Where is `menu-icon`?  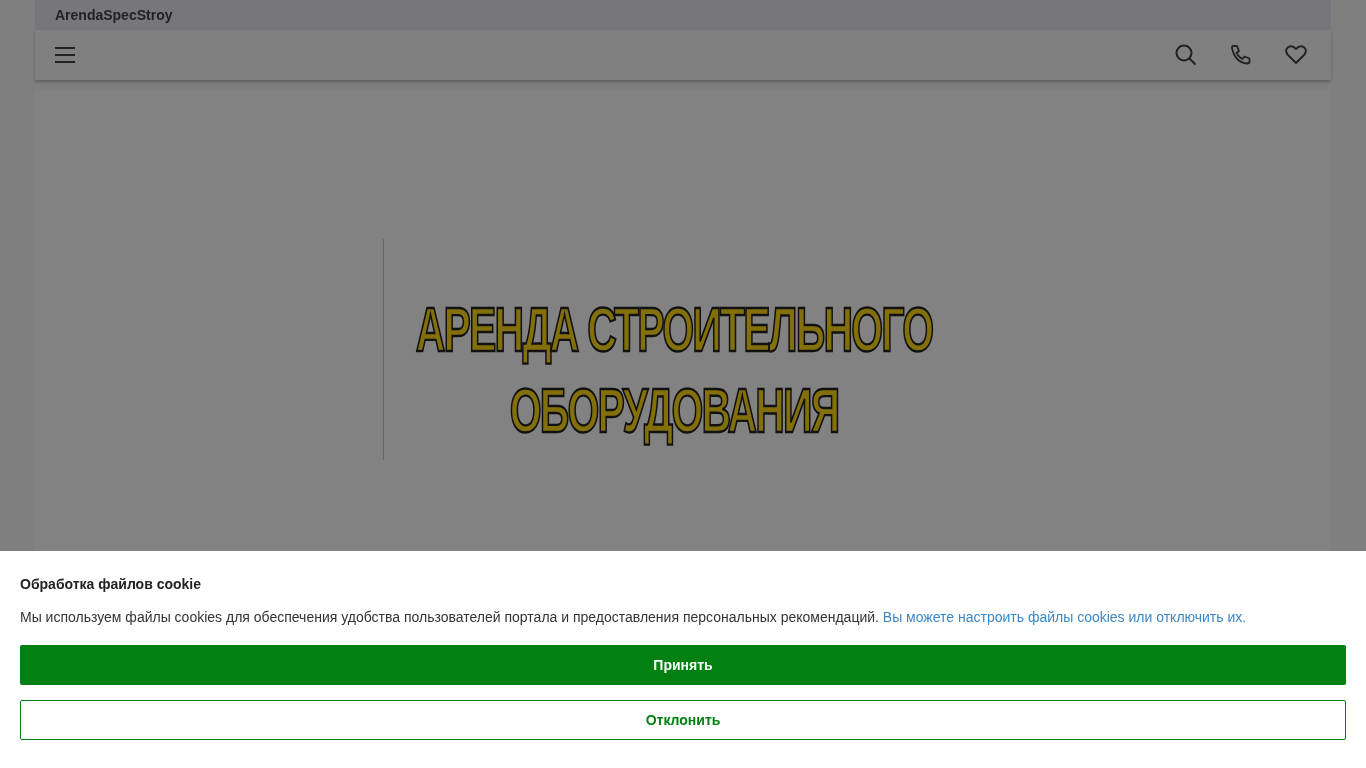 menu-icon is located at coordinates (65, 55).